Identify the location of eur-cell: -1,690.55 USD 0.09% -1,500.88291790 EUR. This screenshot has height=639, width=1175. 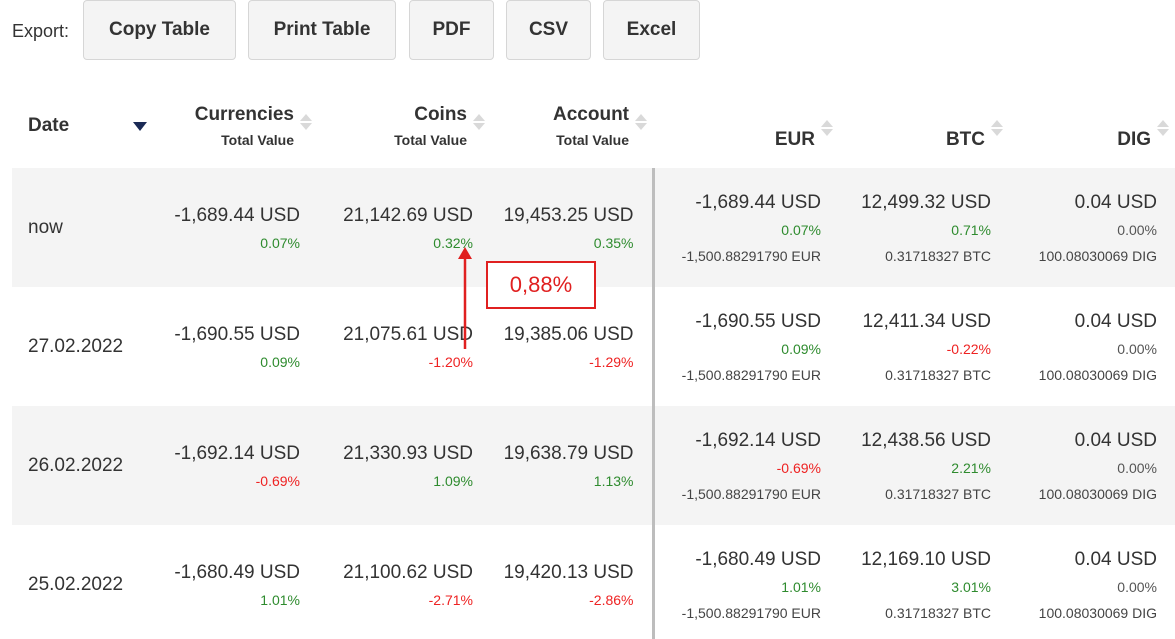
(746, 346).